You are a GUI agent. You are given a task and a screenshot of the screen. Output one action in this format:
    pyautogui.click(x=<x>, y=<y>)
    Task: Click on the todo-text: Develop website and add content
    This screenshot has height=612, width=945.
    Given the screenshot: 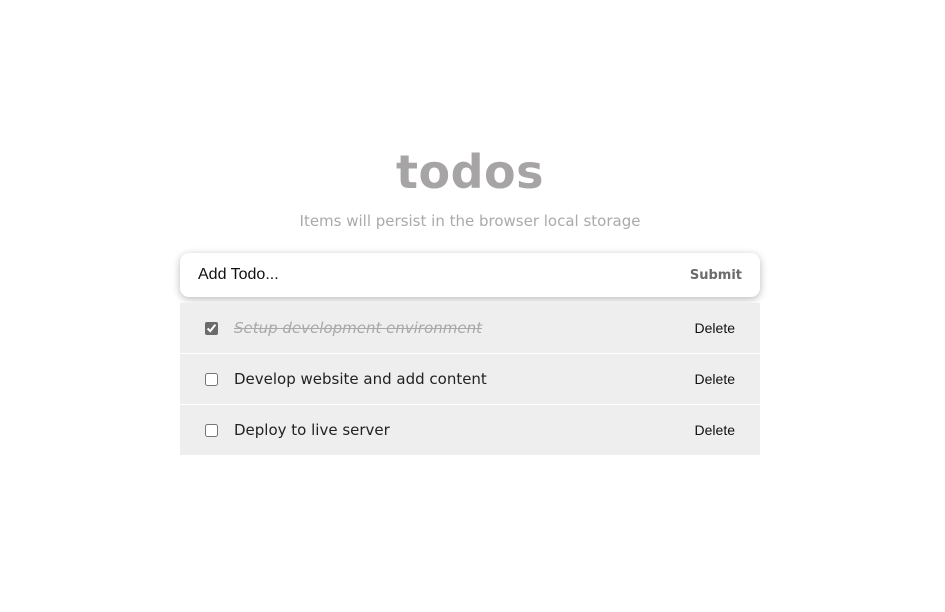 What is the action you would take?
    pyautogui.click(x=360, y=379)
    